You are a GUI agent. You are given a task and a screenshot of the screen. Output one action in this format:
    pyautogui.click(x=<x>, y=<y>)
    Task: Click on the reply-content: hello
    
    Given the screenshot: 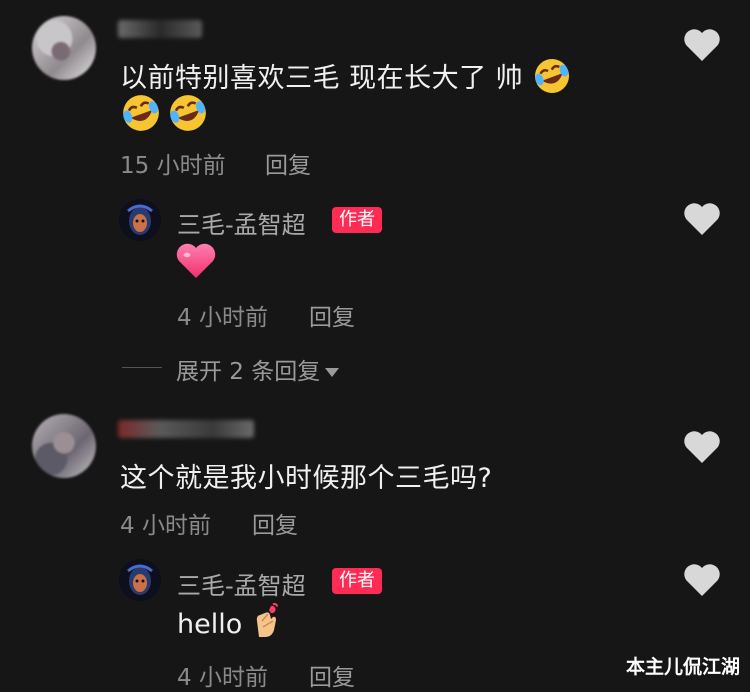 What is the action you would take?
    pyautogui.click(x=229, y=624)
    